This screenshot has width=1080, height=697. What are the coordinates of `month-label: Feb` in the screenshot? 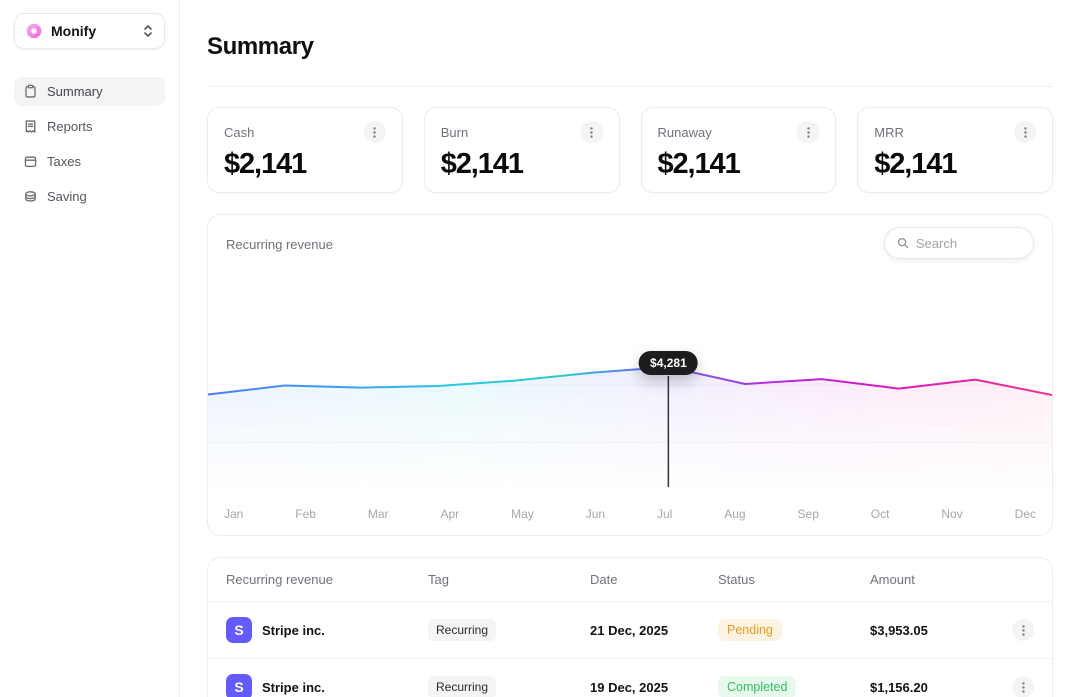 It's located at (305, 514).